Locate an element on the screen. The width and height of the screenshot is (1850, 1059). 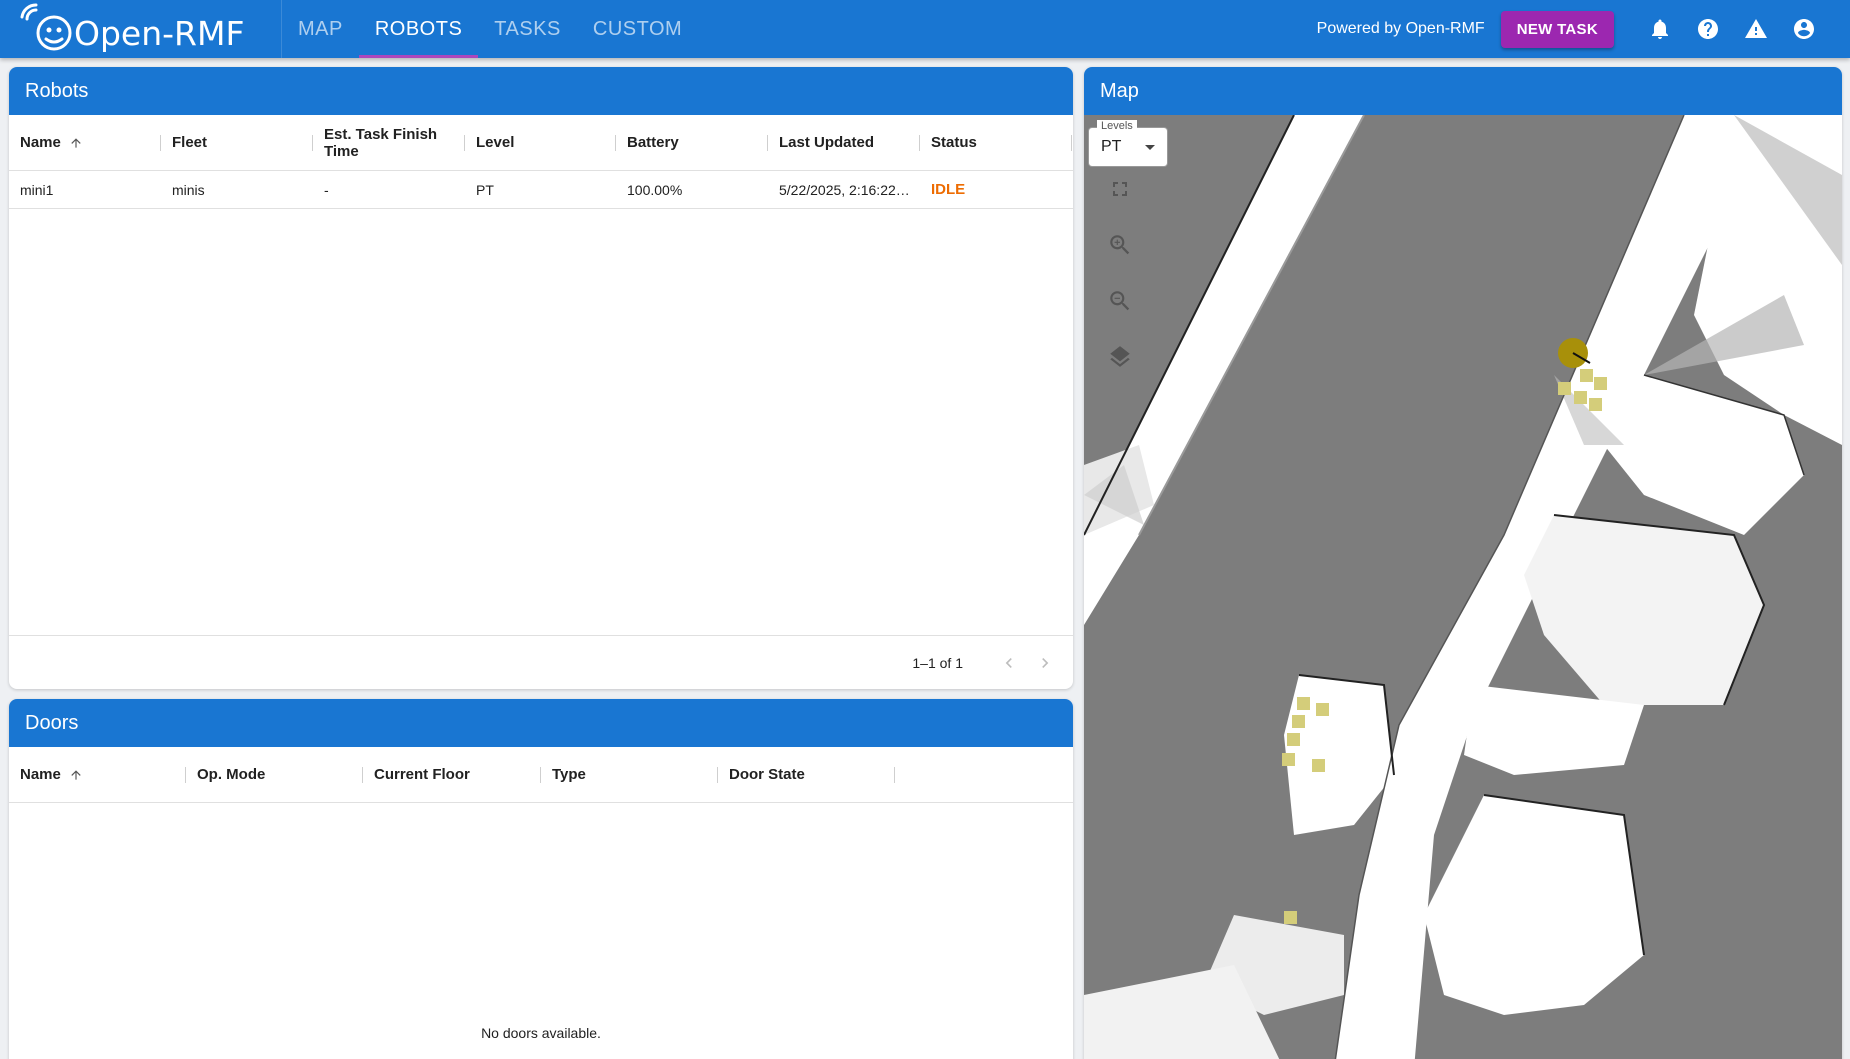
caret-down-icon is located at coordinates (1150, 147).